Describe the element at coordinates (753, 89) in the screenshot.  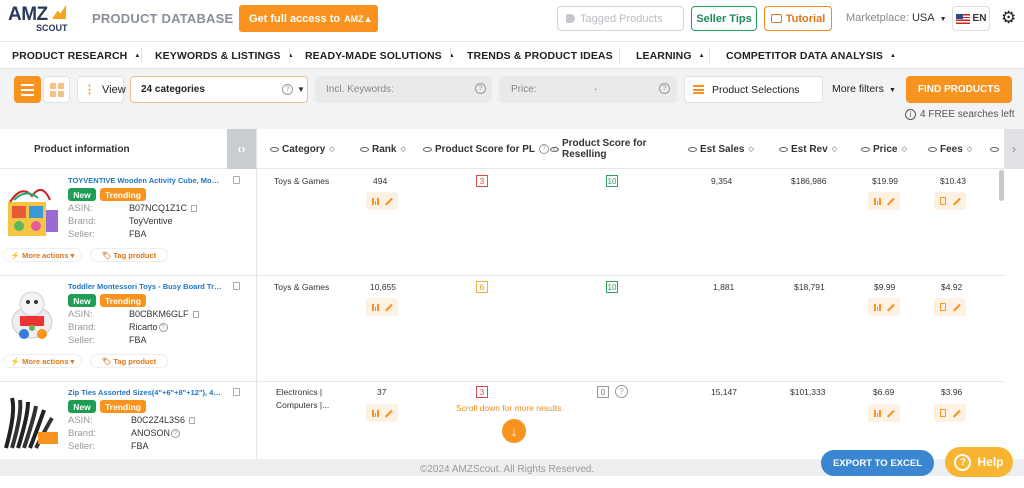
I see `product-selections-button: Product Selections` at that location.